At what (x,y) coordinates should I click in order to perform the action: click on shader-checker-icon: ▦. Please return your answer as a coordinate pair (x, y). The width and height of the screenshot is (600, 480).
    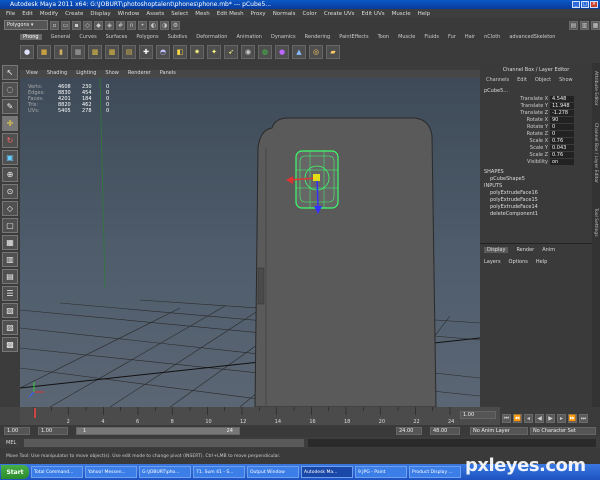
    Looking at the image, I should click on (78, 52).